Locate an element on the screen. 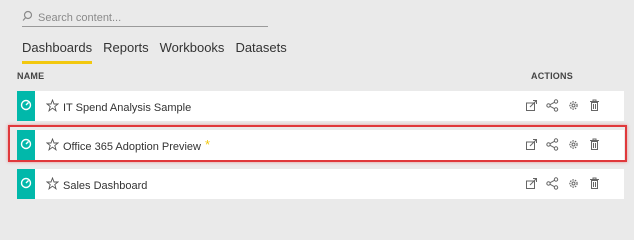  search-box is located at coordinates (145, 17).